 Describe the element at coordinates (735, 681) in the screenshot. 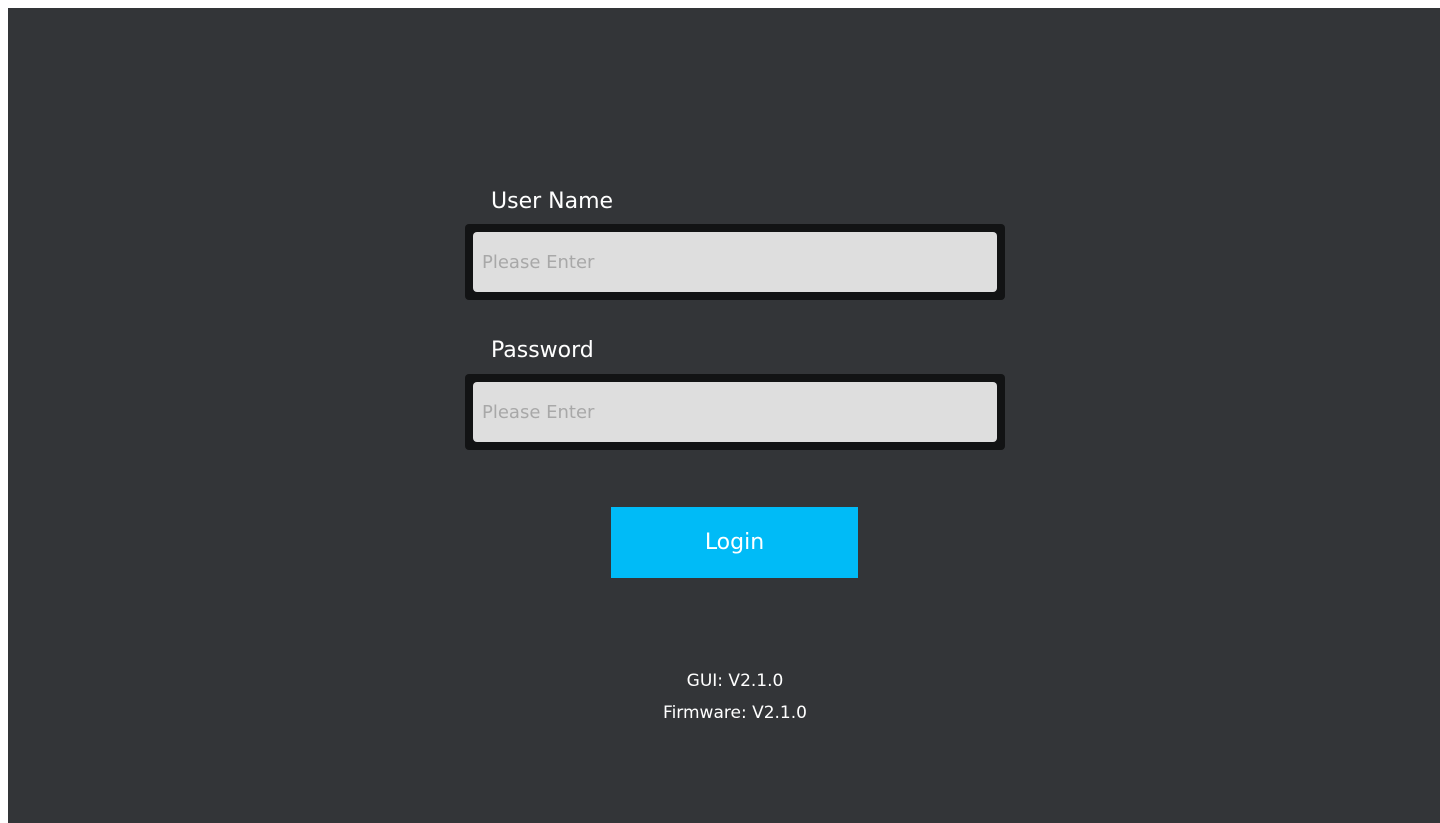

I see `gui-version-text: GUI: V2.1.0` at that location.